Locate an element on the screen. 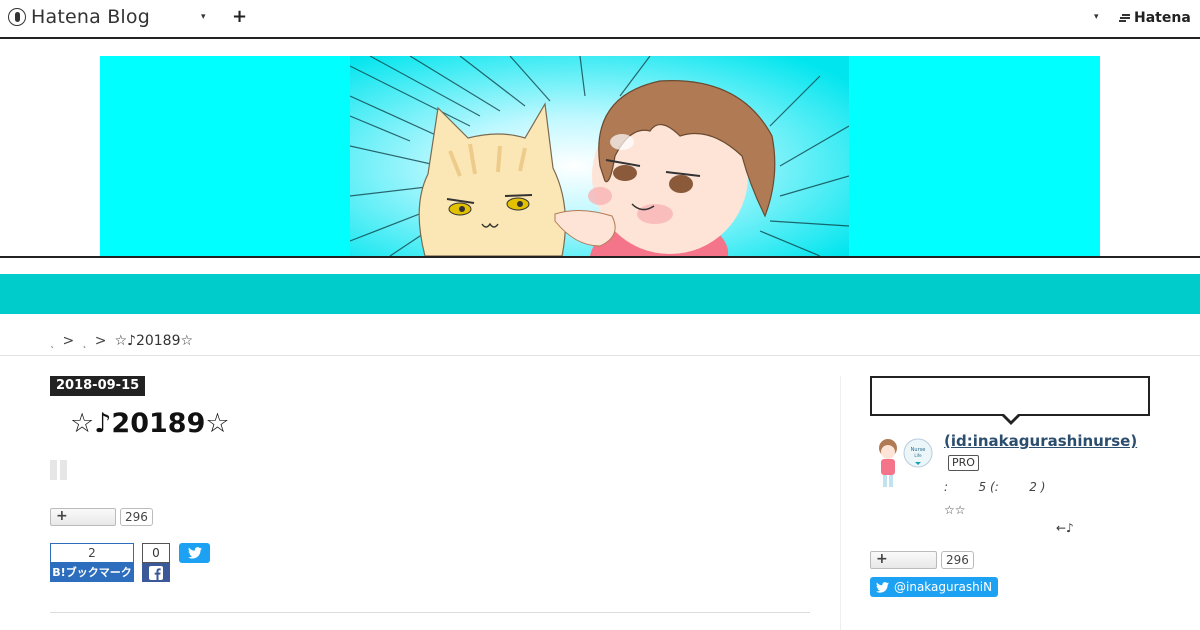 The image size is (1200, 630). hatena-star-row: + 296 is located at coordinates (101, 517).